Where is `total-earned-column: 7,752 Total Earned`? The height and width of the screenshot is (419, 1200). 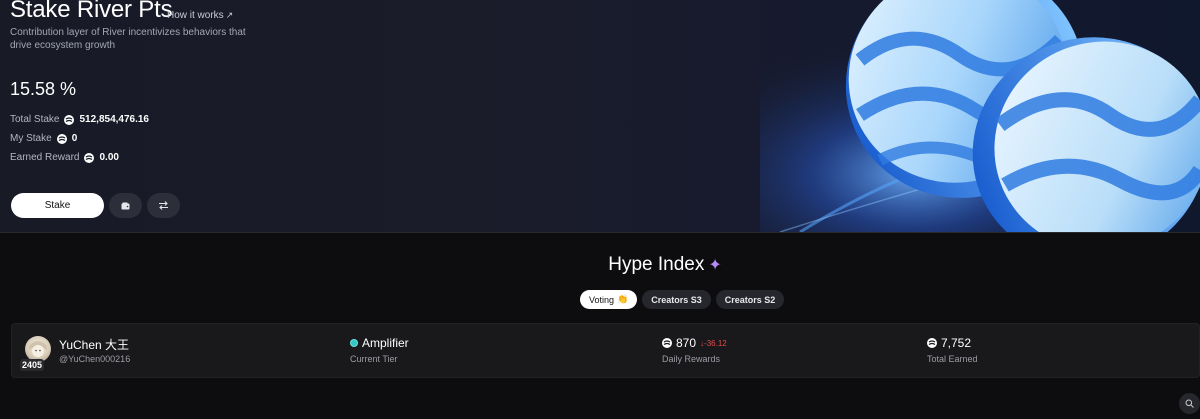 total-earned-column: 7,752 Total Earned is located at coordinates (952, 350).